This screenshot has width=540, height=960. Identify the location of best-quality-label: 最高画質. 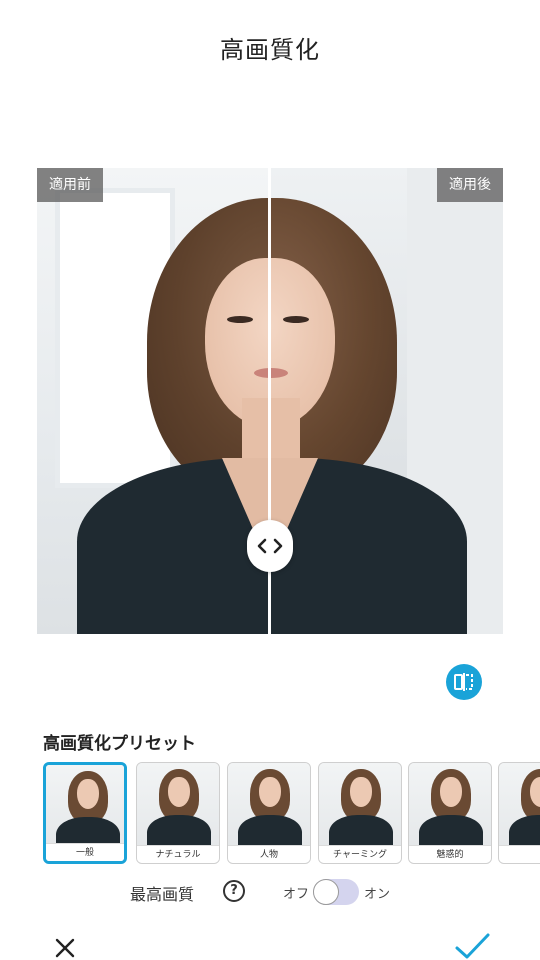
(162, 894).